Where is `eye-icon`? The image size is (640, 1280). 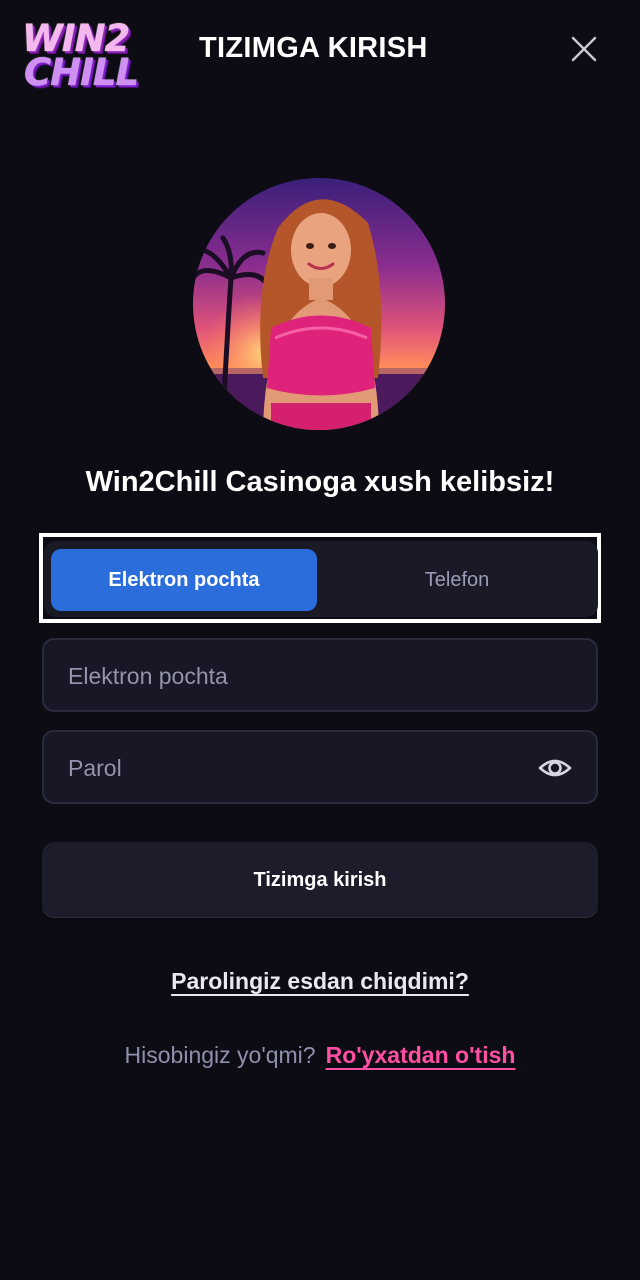
eye-icon is located at coordinates (555, 768).